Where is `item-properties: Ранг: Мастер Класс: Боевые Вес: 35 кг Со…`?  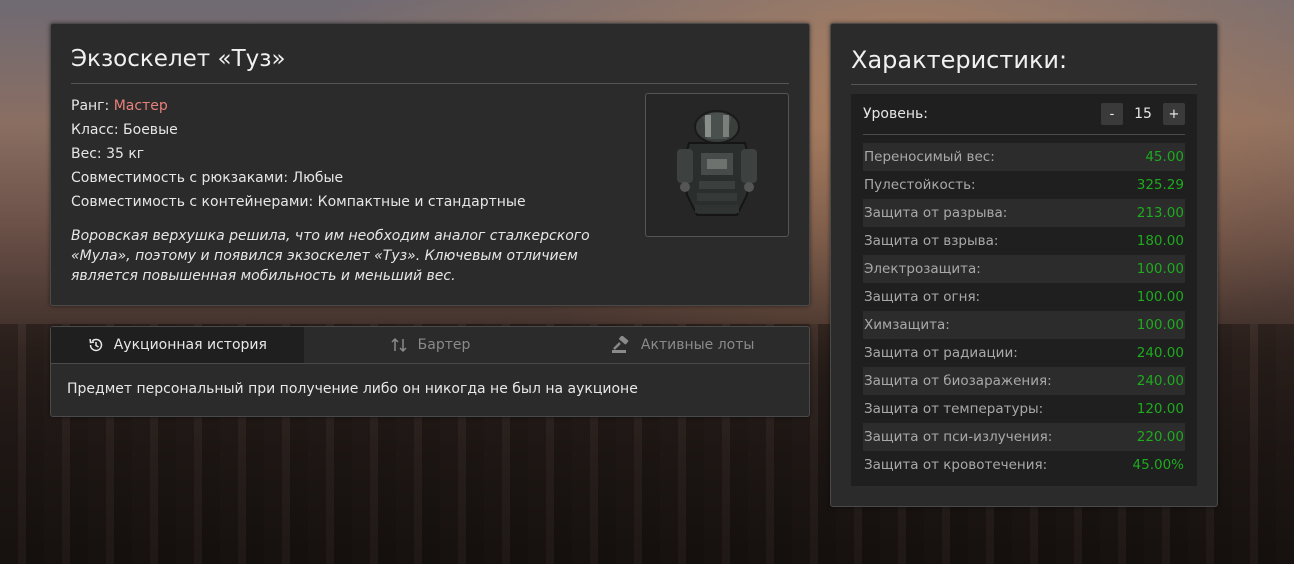
item-properties: Ранг: Мастер Класс: Боевые Вес: 35 кг Со… is located at coordinates (298, 154).